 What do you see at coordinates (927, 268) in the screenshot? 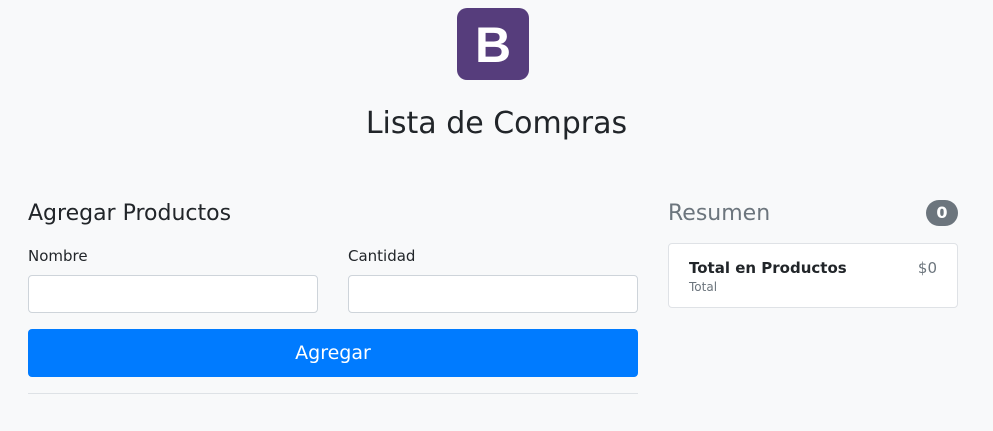
I see `total-value: $0` at bounding box center [927, 268].